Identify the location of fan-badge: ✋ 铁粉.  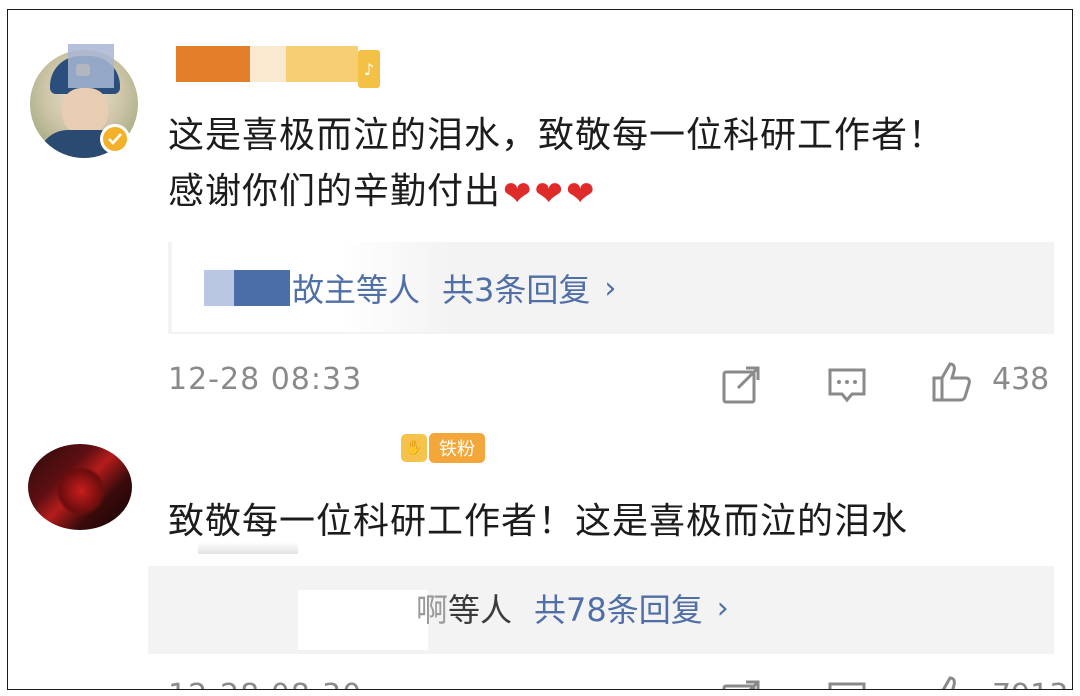
(443, 448).